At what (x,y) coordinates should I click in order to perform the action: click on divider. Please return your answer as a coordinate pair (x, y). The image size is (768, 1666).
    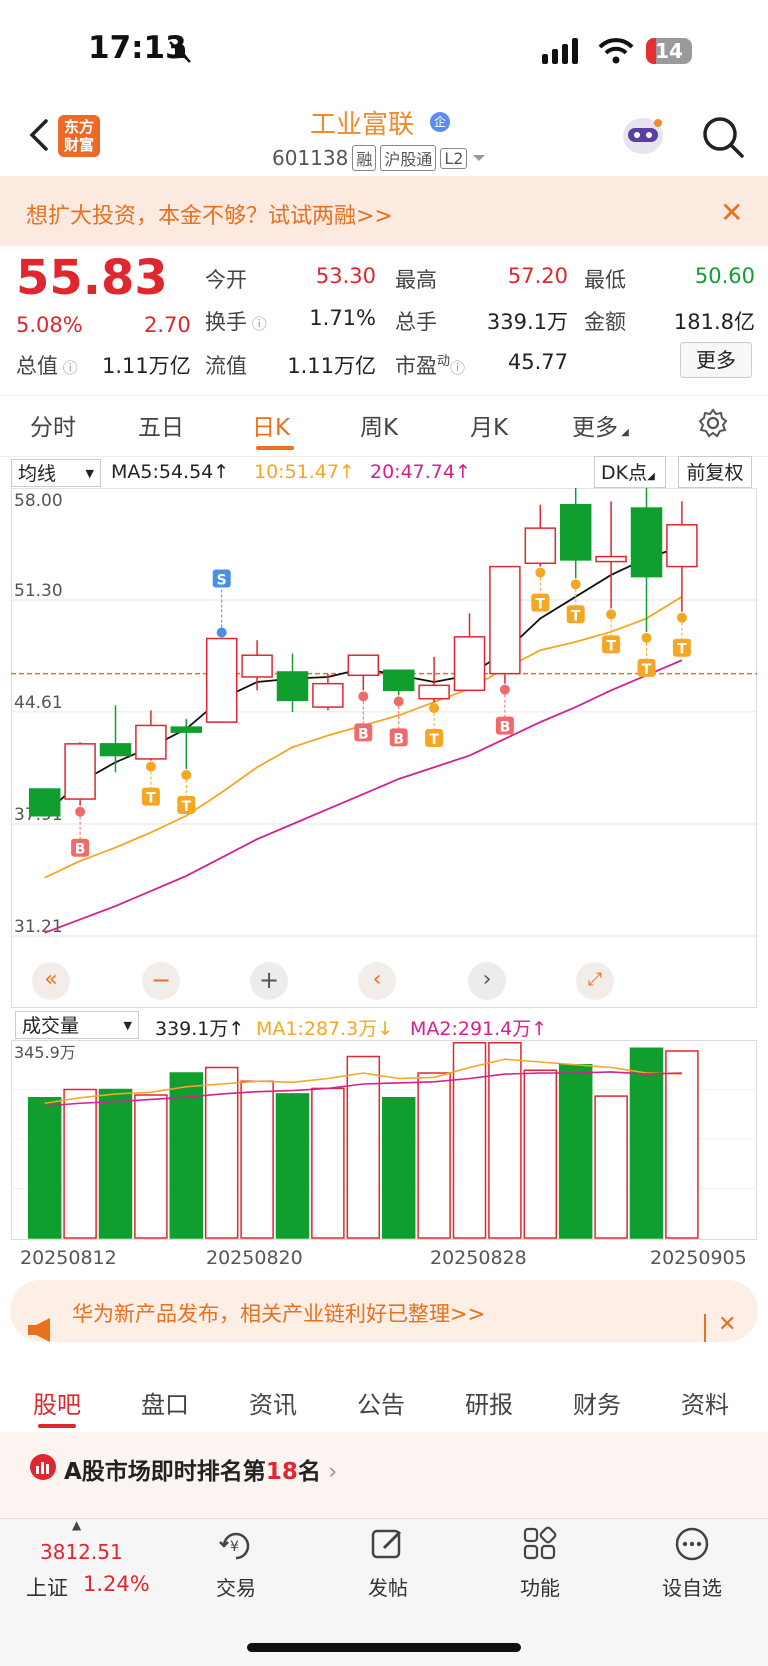
    Looking at the image, I should click on (705, 1328).